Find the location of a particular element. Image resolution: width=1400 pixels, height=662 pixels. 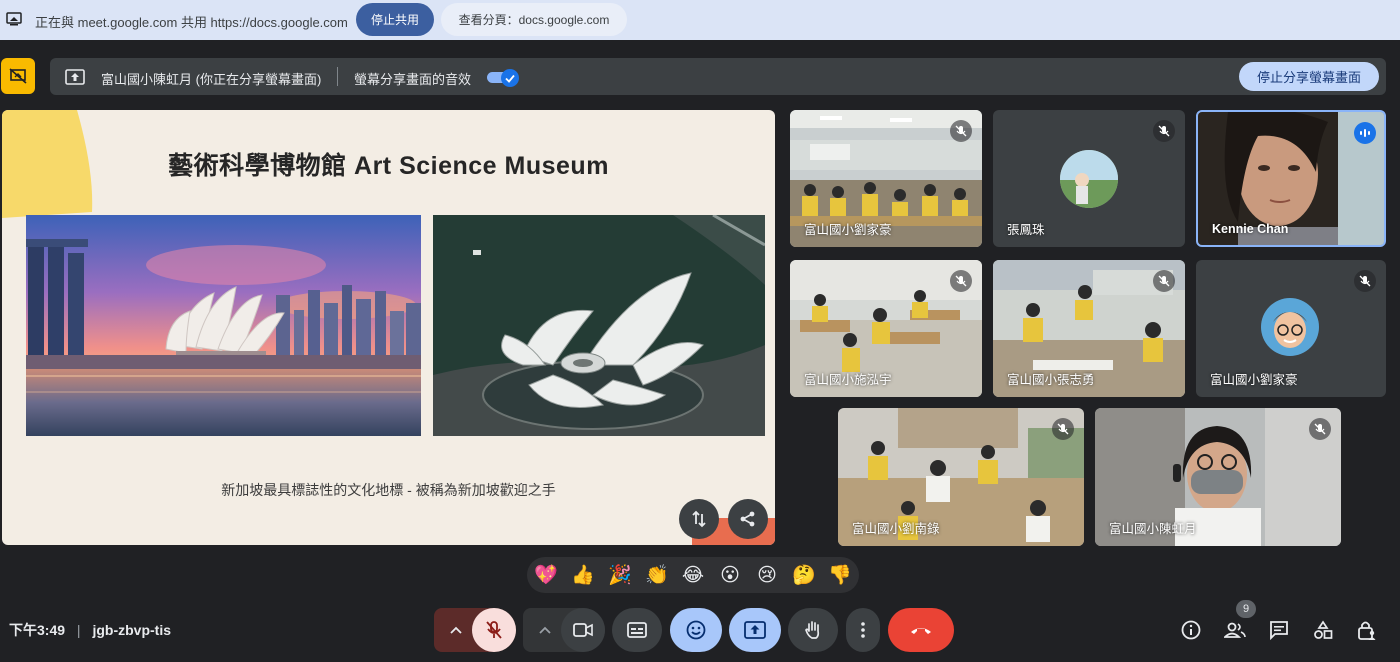

stop-sharing-button: 停止共用 is located at coordinates (395, 19).